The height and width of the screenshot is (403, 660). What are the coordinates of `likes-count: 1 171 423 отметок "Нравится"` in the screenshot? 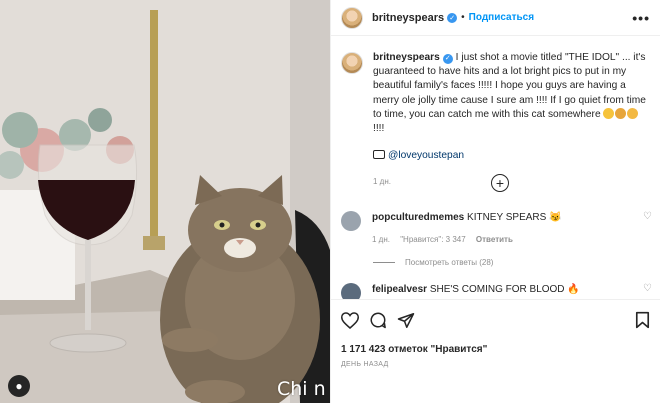 It's located at (495, 349).